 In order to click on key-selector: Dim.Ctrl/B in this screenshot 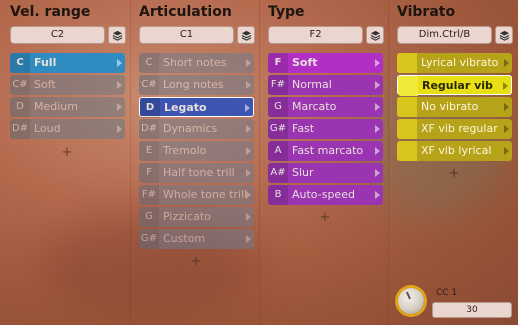, I will do `click(444, 35)`.